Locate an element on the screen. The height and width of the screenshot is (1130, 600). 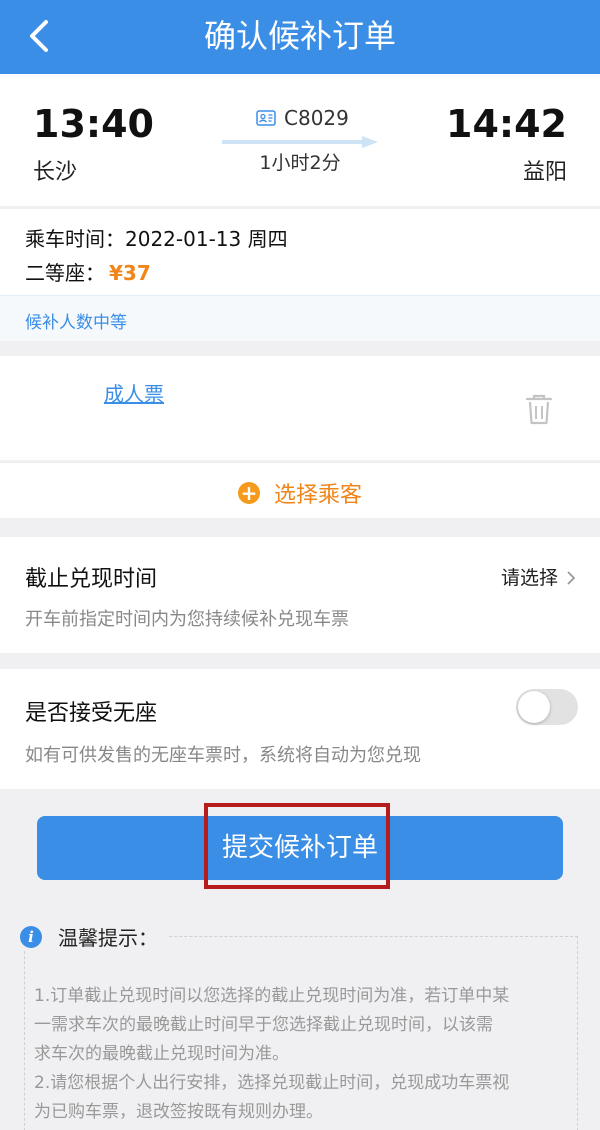
submit-order-button: 提交候补订单 is located at coordinates (300, 848).